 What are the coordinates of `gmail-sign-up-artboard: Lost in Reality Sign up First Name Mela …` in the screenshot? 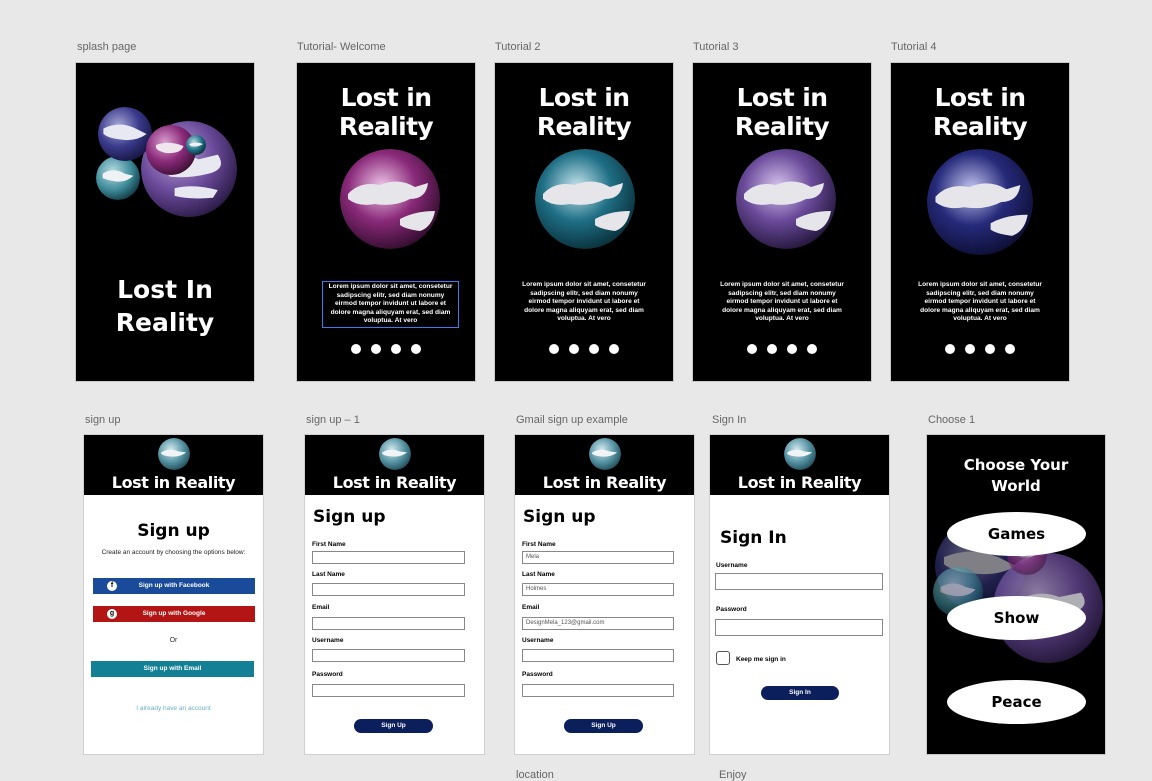 It's located at (604, 594).